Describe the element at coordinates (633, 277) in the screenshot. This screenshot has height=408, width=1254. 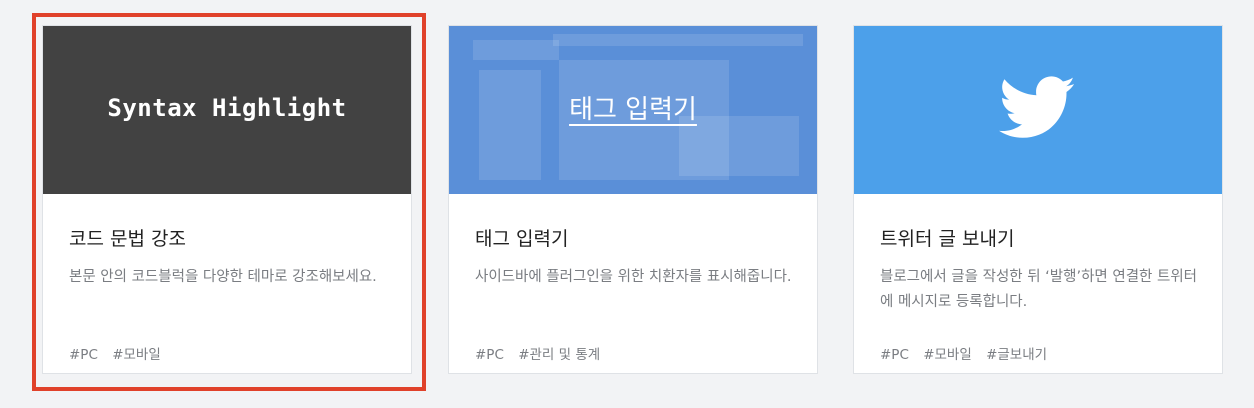
I see `card-description: 사이드바에 플러그인을 위한 치환자를 표시해줍니다.` at that location.